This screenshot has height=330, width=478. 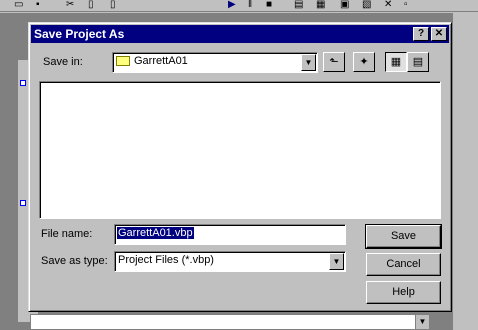 I want to click on right-panel, so click(x=465, y=171).